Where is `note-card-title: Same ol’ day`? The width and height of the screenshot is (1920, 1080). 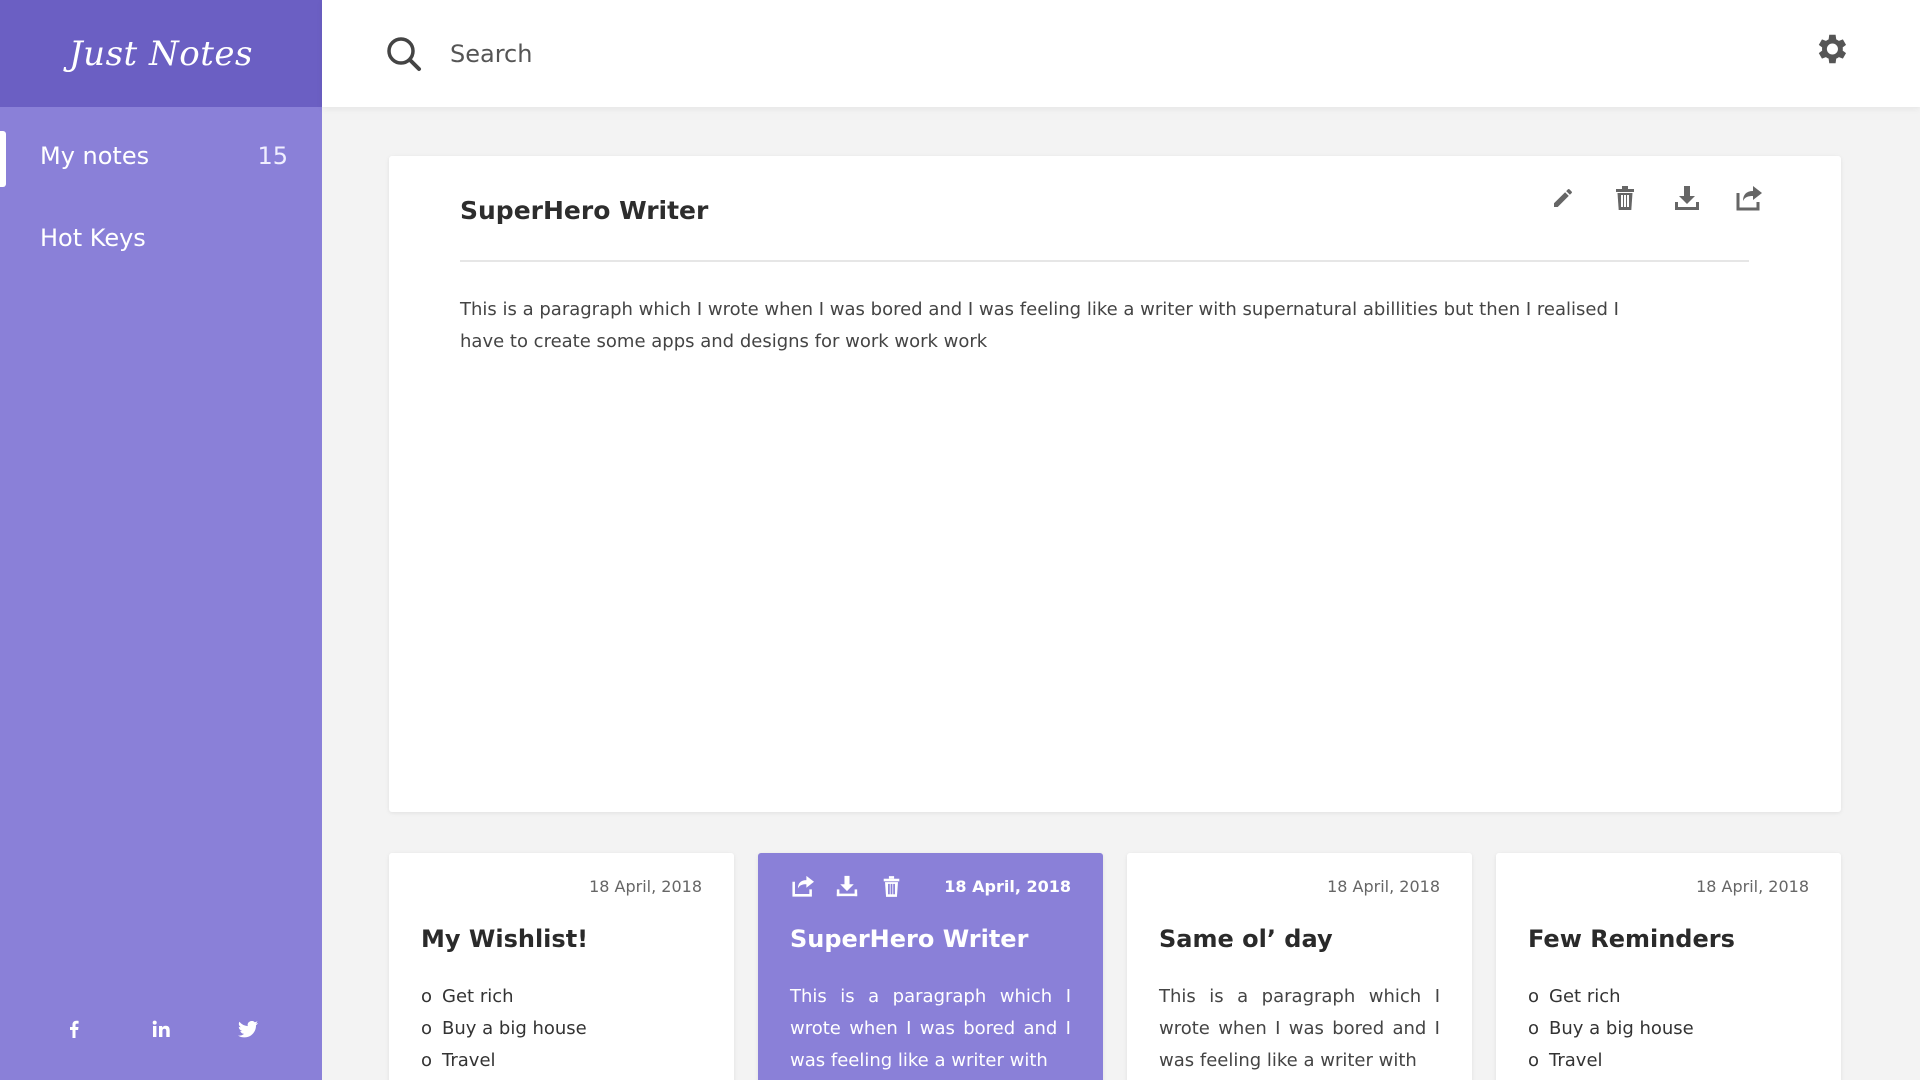
note-card-title: Same ol’ day is located at coordinates (1246, 939).